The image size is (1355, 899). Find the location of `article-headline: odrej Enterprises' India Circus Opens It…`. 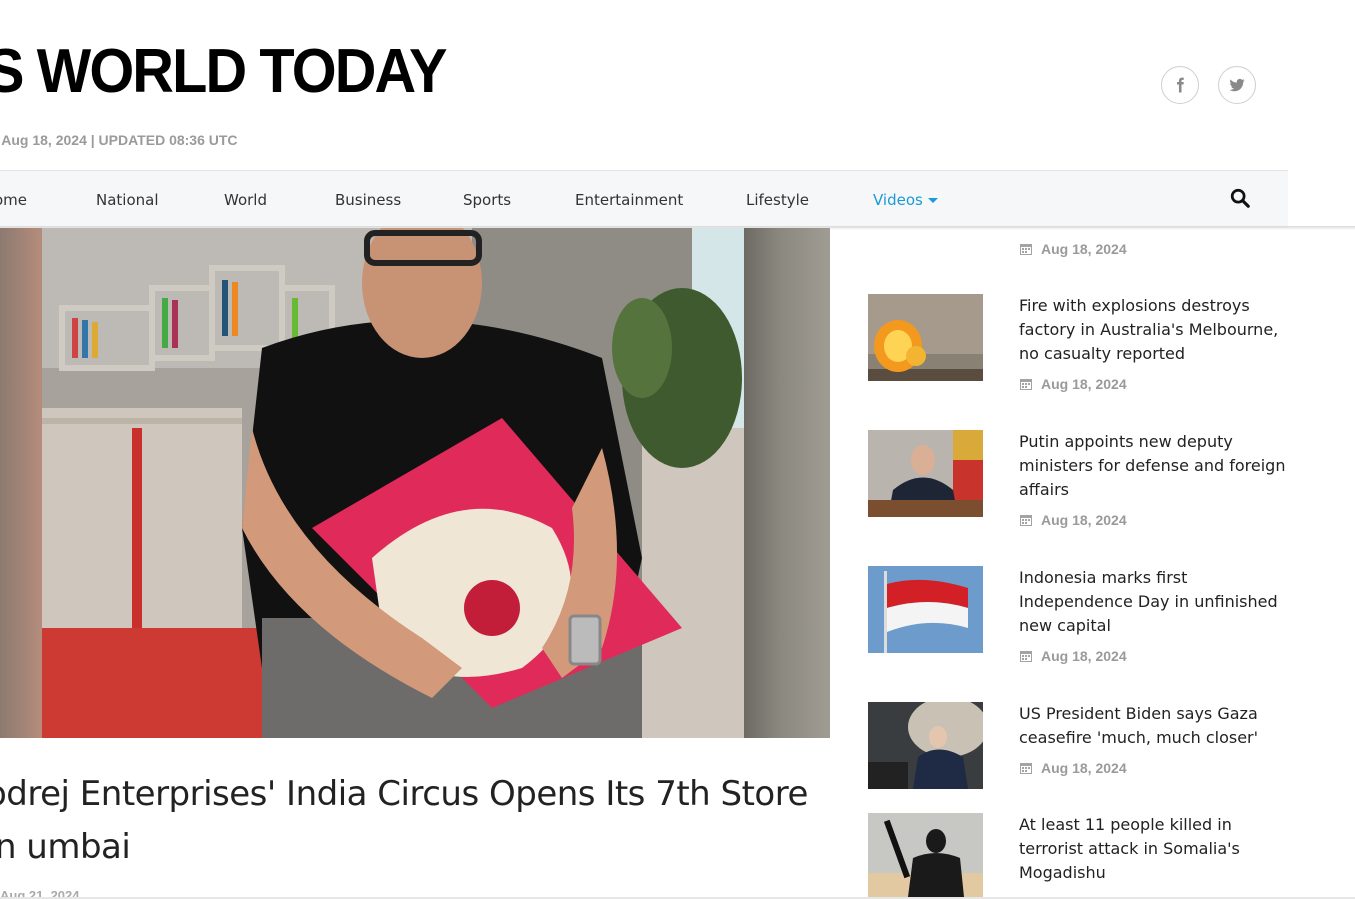

article-headline: odrej Enterprises' India Circus Opens It… is located at coordinates (418, 821).